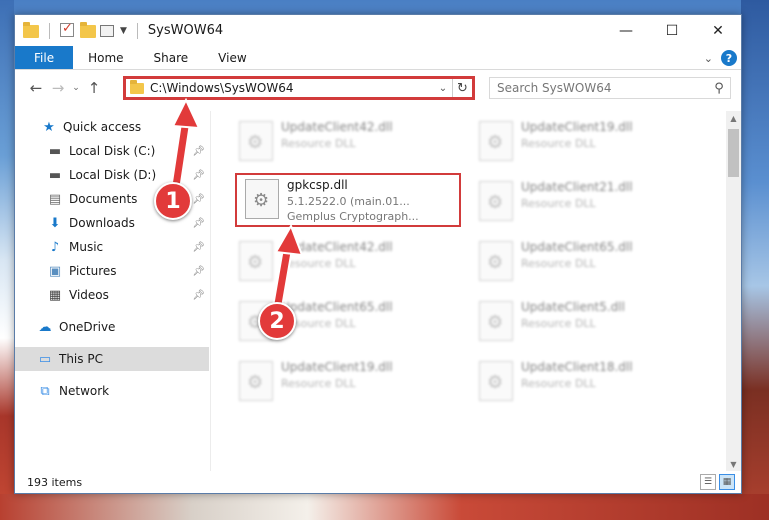 This screenshot has height=520, width=769. What do you see at coordinates (112, 151) in the screenshot?
I see `sidebar-item-local-disk-c: ▬ Local Disk (C:) 📌︎` at bounding box center [112, 151].